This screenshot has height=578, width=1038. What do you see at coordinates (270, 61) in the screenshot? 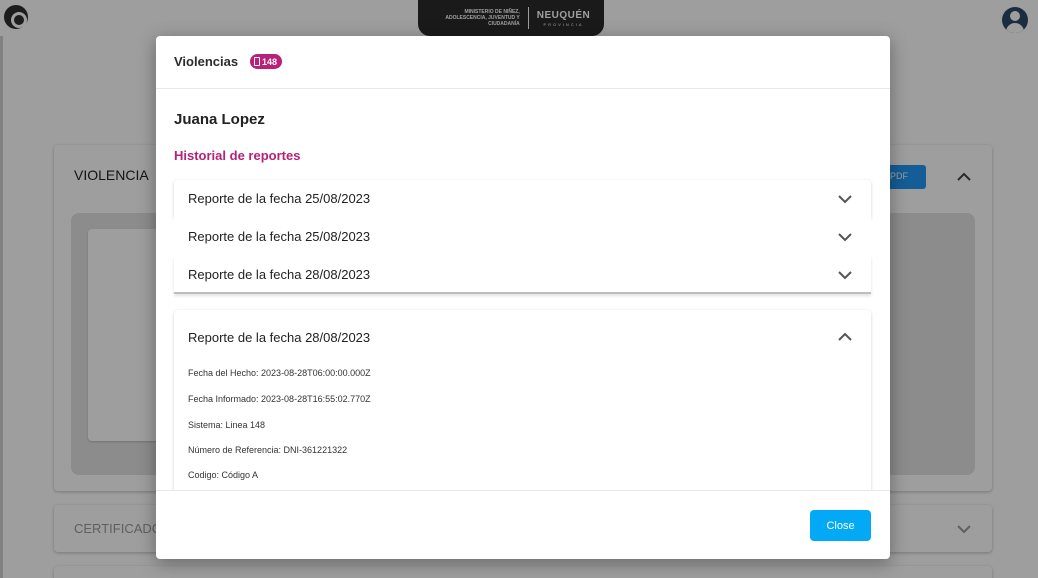
I see `badge-number: 148` at bounding box center [270, 61].